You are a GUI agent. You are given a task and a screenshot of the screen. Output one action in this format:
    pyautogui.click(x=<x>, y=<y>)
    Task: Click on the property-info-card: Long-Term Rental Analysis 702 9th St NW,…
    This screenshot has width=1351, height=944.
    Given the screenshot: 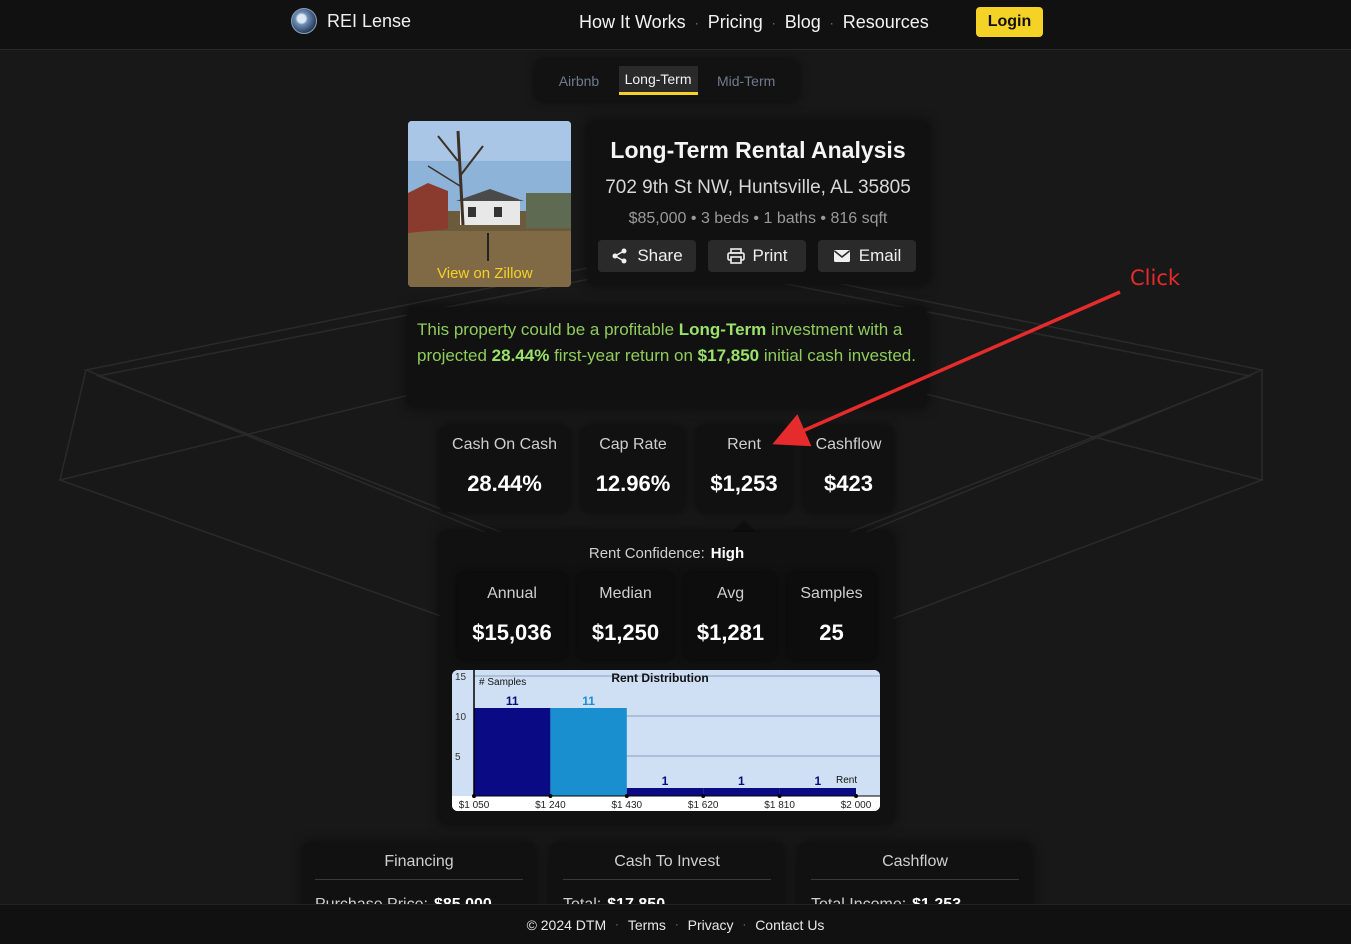 What is the action you would take?
    pyautogui.click(x=758, y=202)
    